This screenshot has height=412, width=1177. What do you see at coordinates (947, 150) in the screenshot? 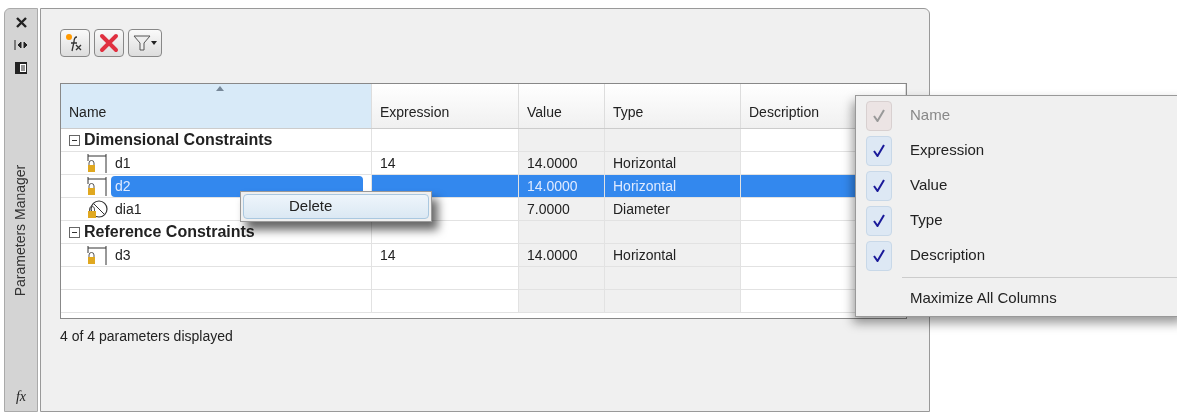
I see `menu-item-label: Expression` at bounding box center [947, 150].